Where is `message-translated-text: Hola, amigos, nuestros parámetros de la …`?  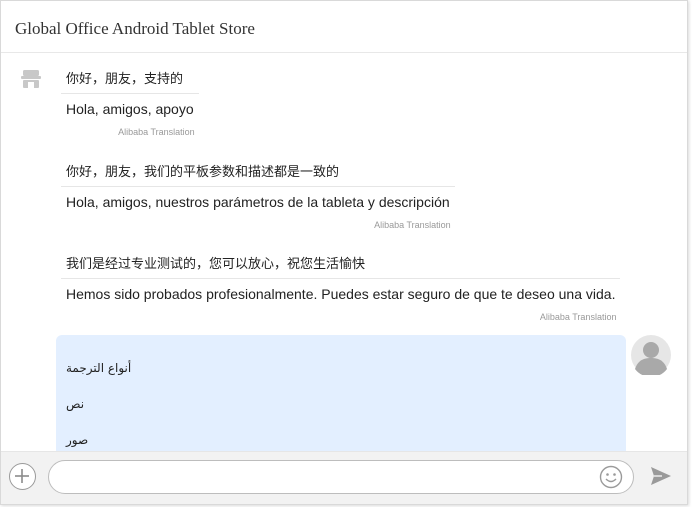 message-translated-text: Hola, amigos, nuestros parámetros de la … is located at coordinates (258, 202).